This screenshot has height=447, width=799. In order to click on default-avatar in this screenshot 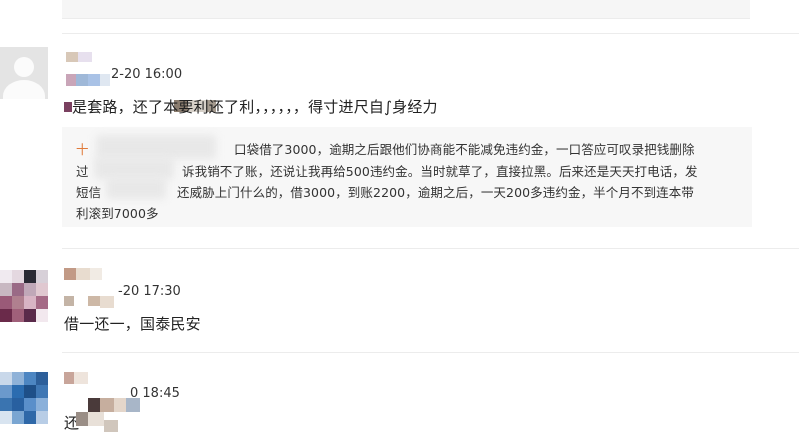, I will do `click(24, 73)`.